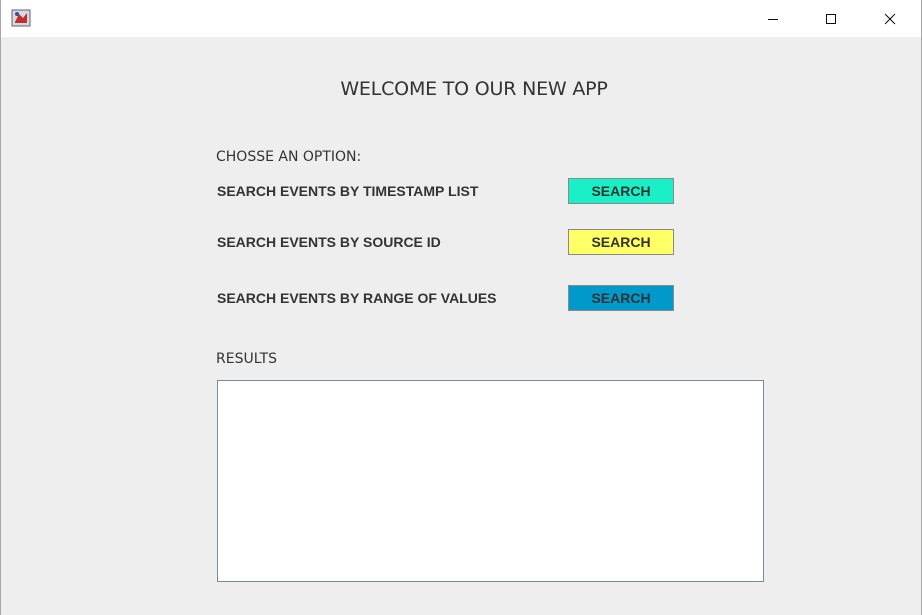  I want to click on search-source-id-button: SEARCH, so click(621, 242).